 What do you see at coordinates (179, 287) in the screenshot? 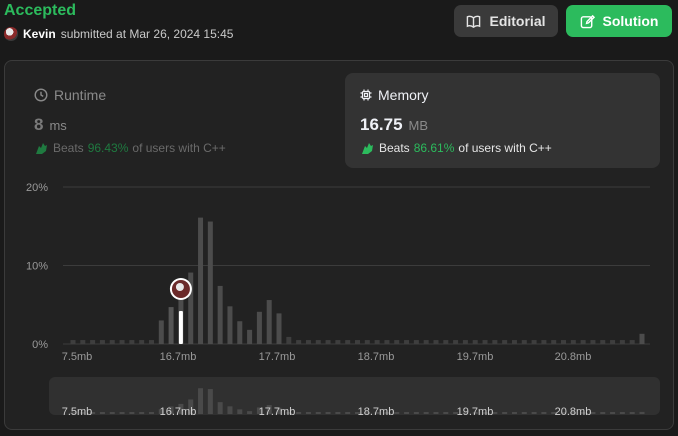
I see `submission-avatar-face` at bounding box center [179, 287].